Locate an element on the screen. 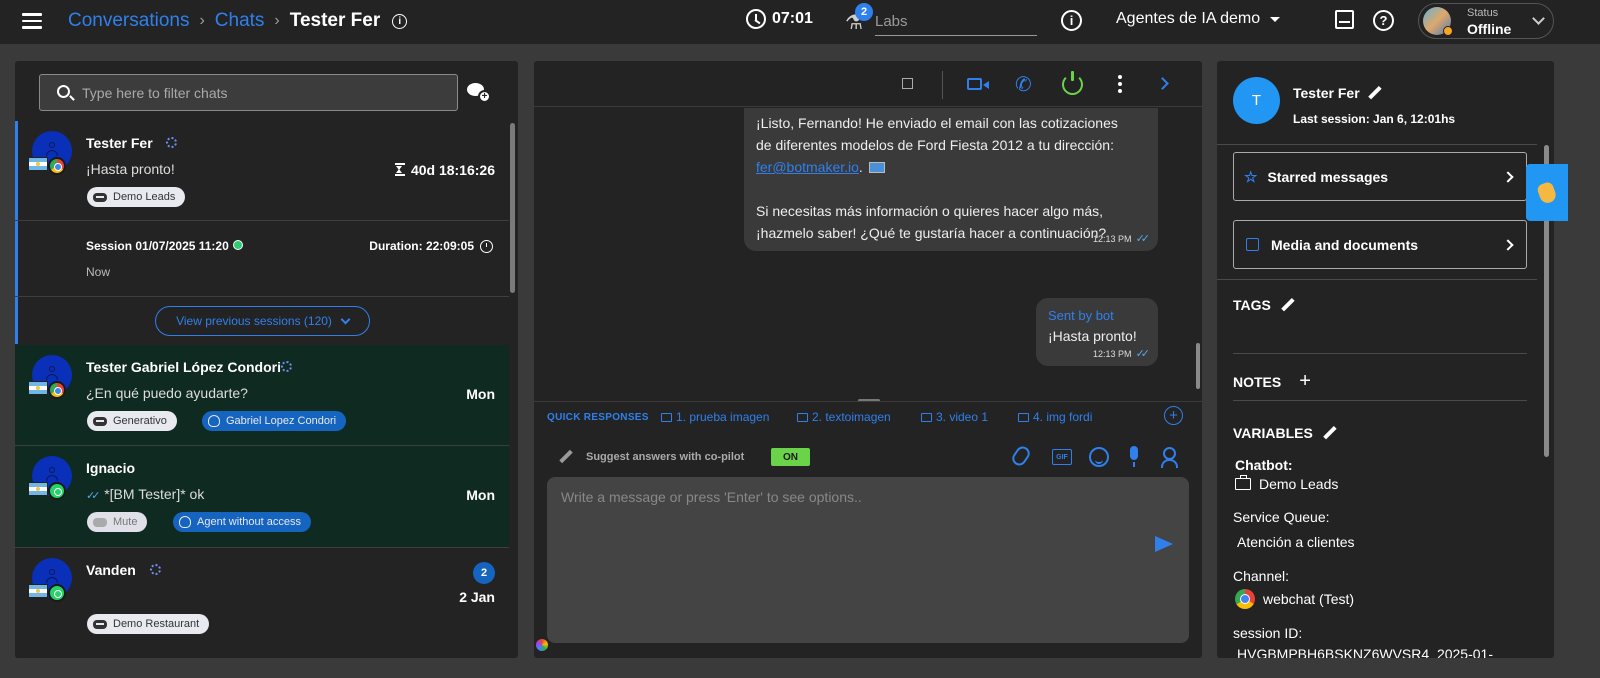 This screenshot has height=678, width=1600. timer-value: 07:01 is located at coordinates (792, 18).